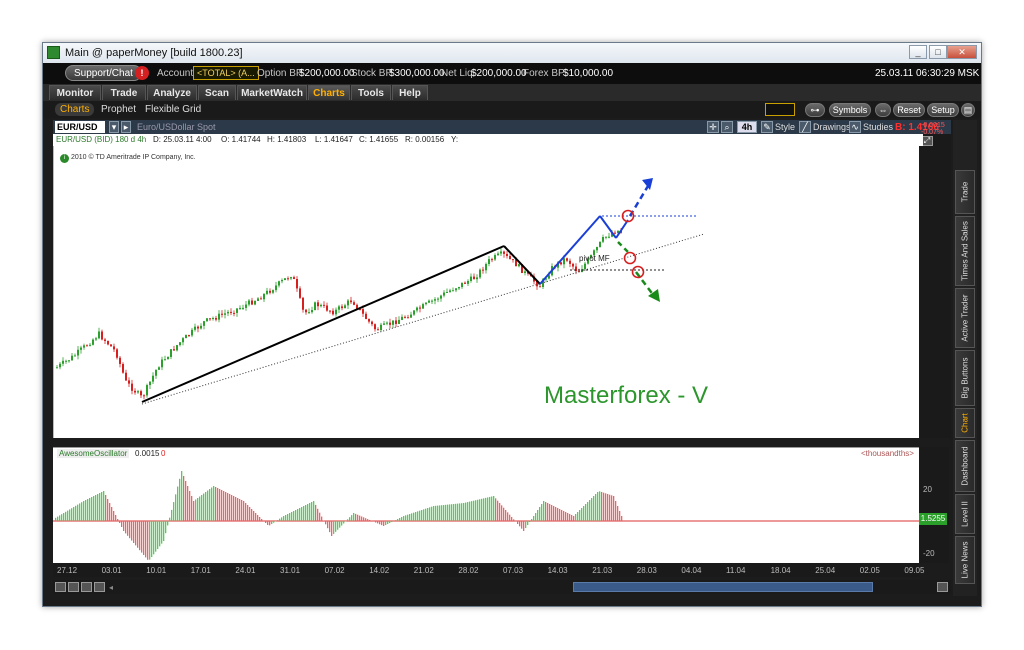  Describe the element at coordinates (86, 587) in the screenshot. I see `zoom-out-icon` at that location.